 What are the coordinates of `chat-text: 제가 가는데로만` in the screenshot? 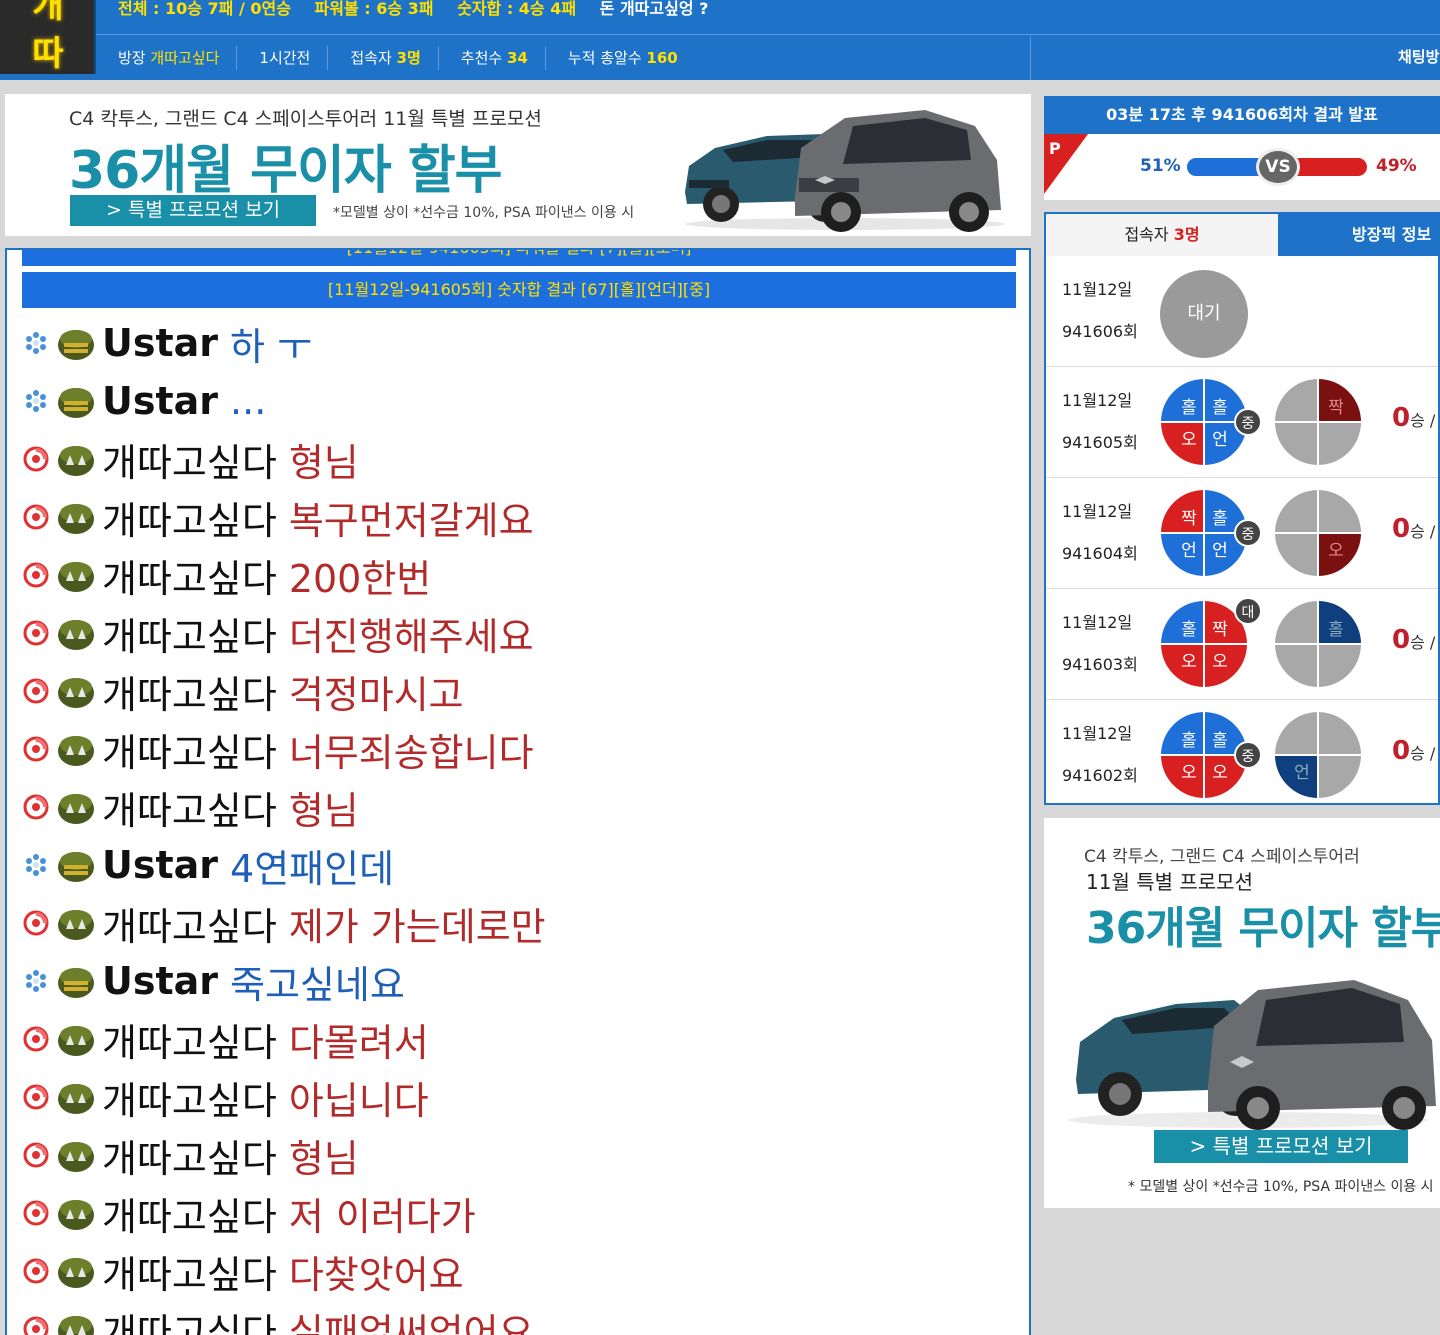 It's located at (417, 926).